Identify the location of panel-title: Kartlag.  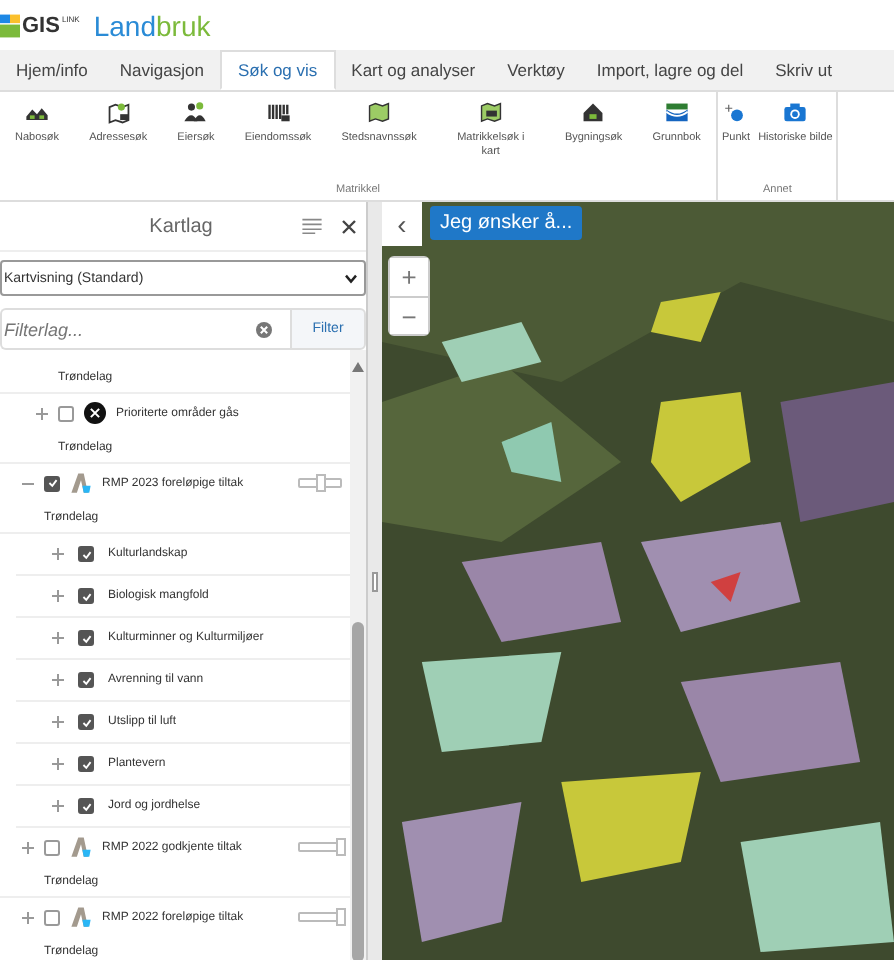
(181, 226).